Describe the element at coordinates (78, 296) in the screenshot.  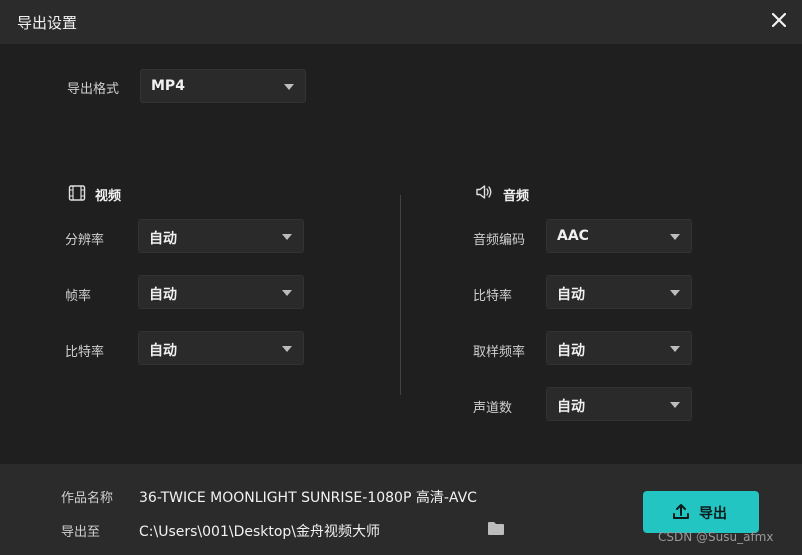
I see `video-framerate-label: 帧率` at that location.